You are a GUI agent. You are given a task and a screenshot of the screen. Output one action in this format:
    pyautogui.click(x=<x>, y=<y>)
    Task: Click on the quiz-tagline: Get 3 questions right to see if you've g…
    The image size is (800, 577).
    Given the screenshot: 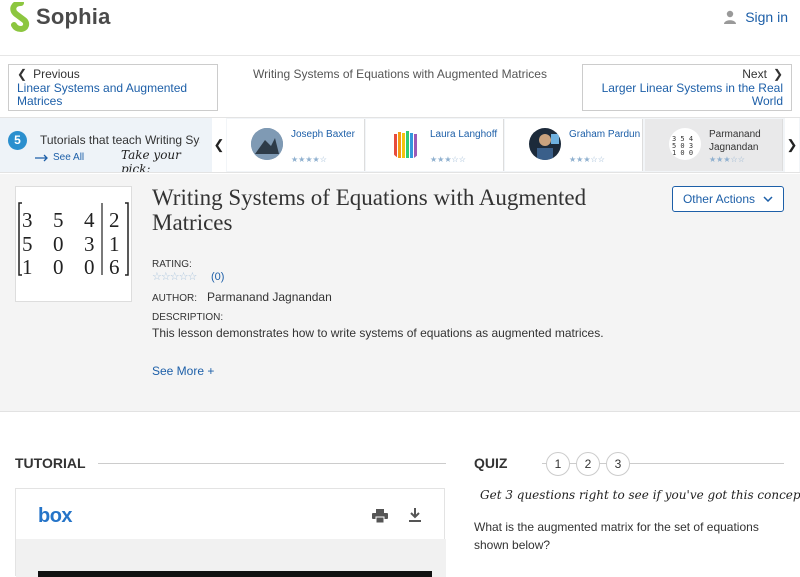 What is the action you would take?
    pyautogui.click(x=640, y=495)
    